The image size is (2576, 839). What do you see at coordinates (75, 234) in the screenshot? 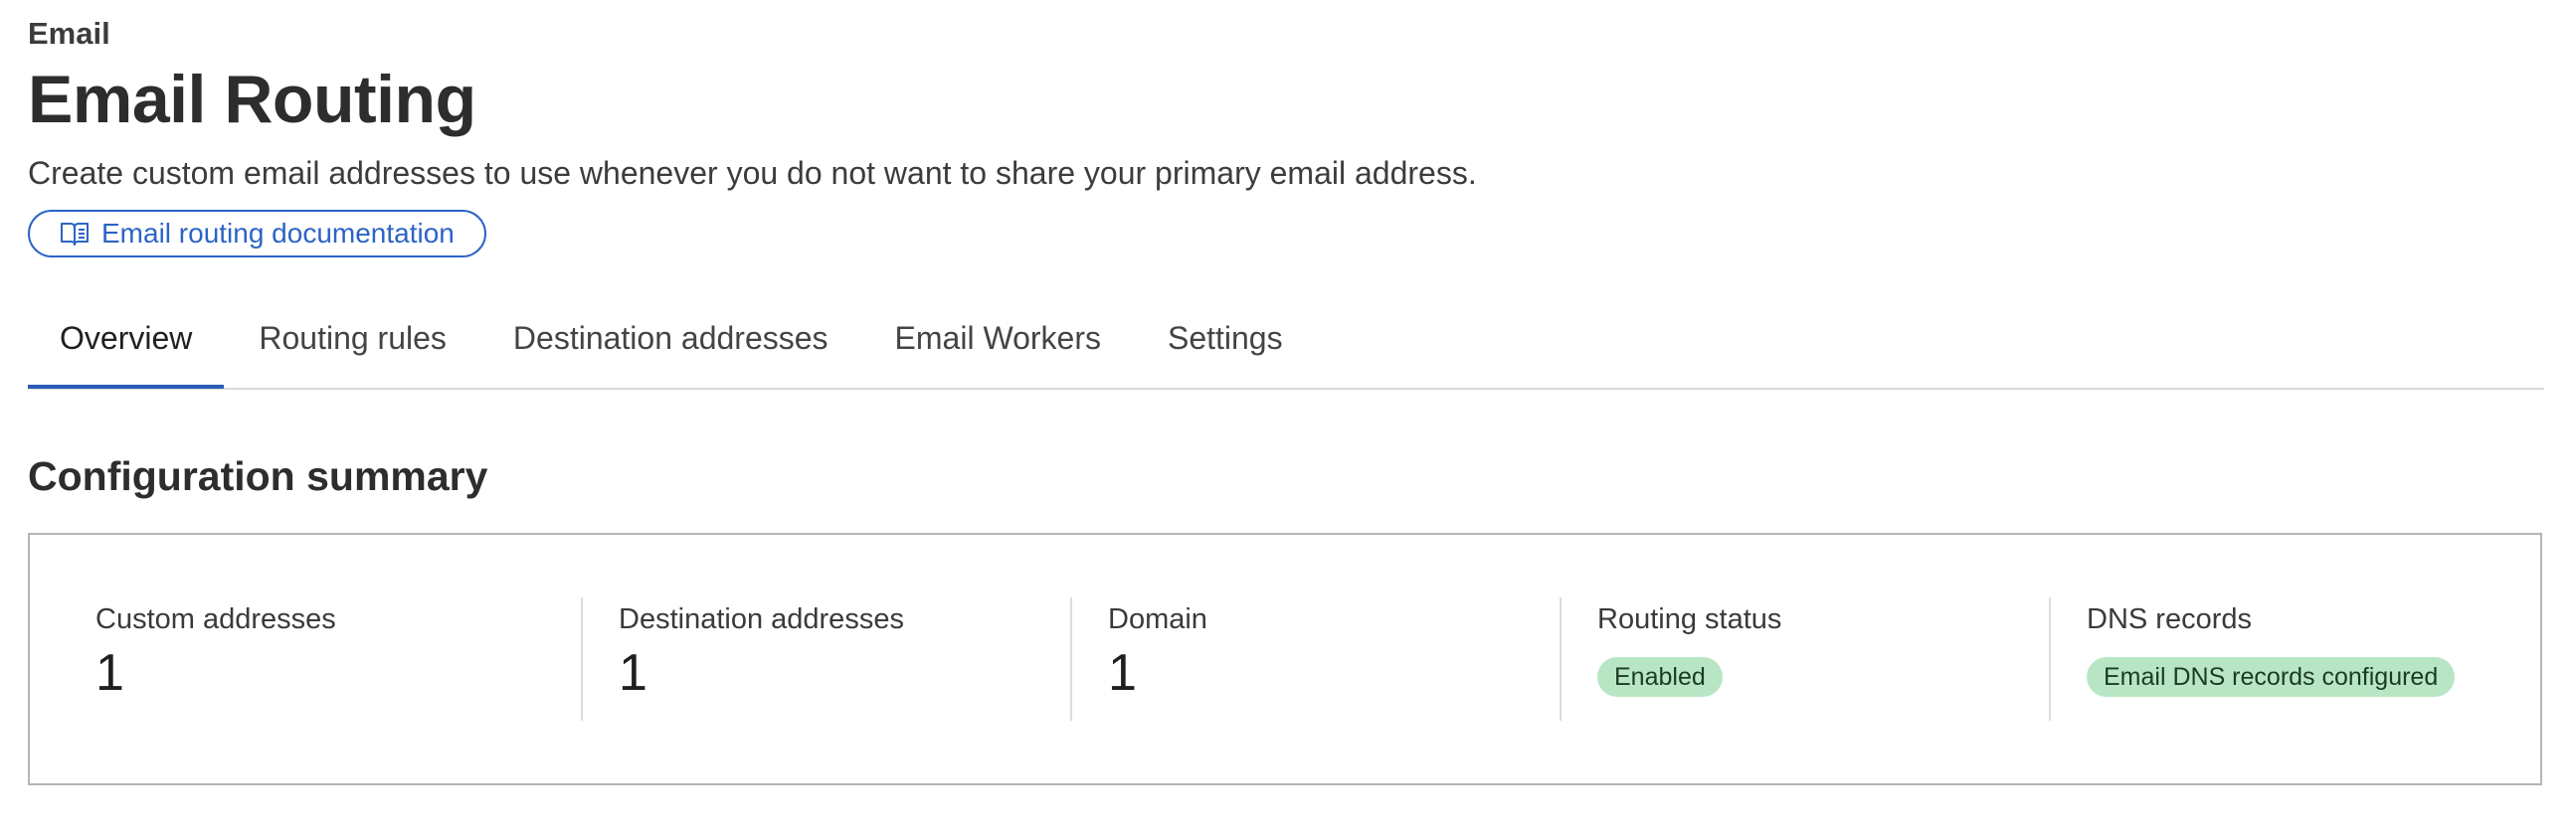
I see `book-open-icon` at bounding box center [75, 234].